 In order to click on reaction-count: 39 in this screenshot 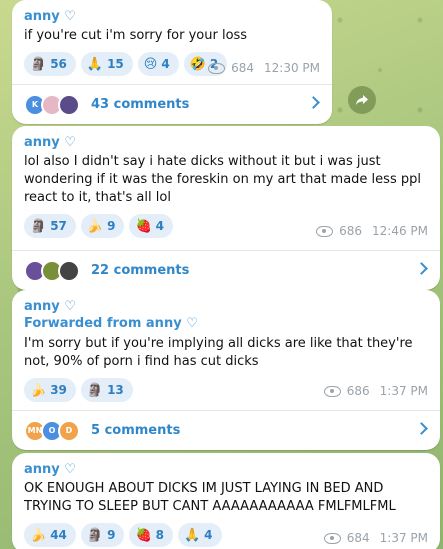, I will do `click(58, 390)`.